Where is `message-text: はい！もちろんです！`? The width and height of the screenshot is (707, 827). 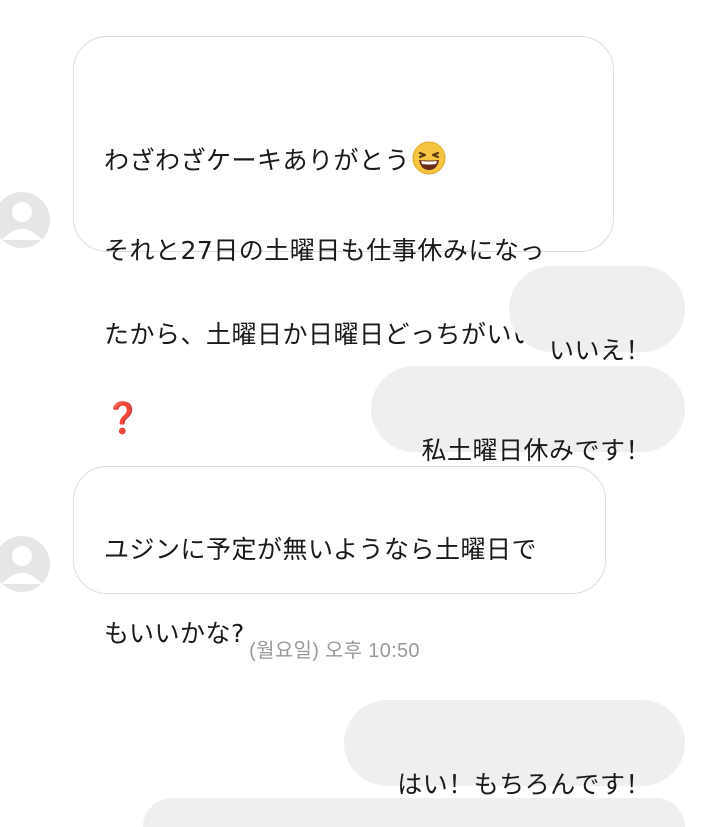
message-text: はい！もちろんです！ is located at coordinates (524, 784).